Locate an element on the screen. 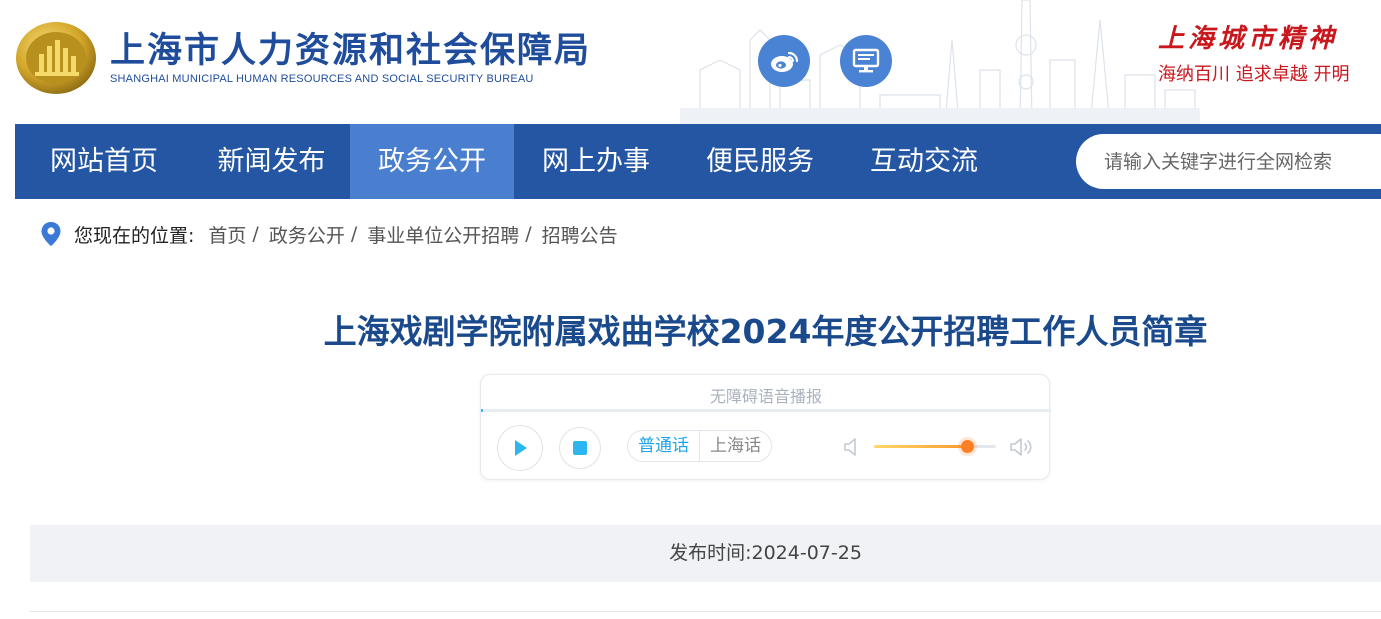  play-button is located at coordinates (520, 448).